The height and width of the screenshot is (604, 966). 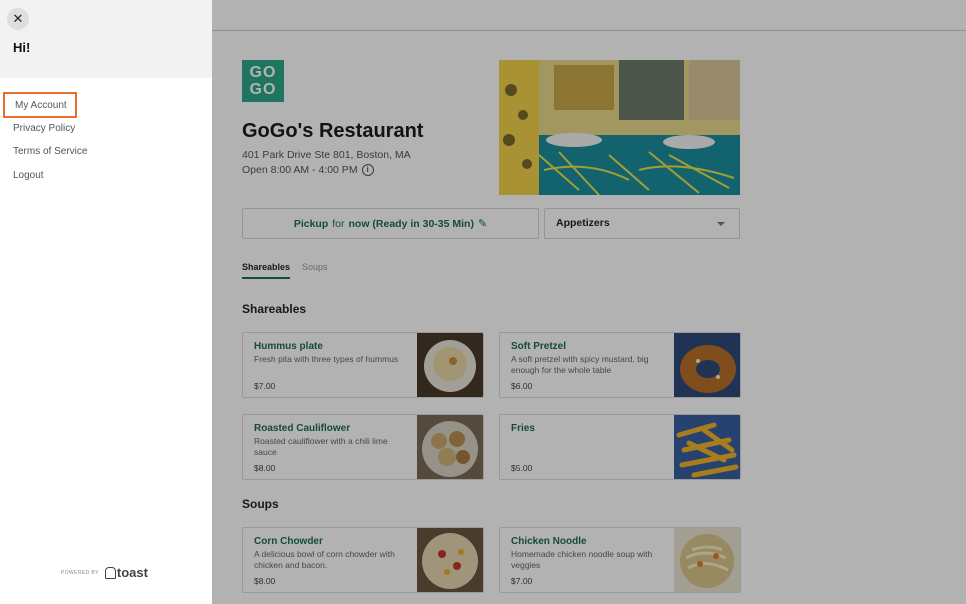 I want to click on nav-my-account: My Account, so click(x=40, y=105).